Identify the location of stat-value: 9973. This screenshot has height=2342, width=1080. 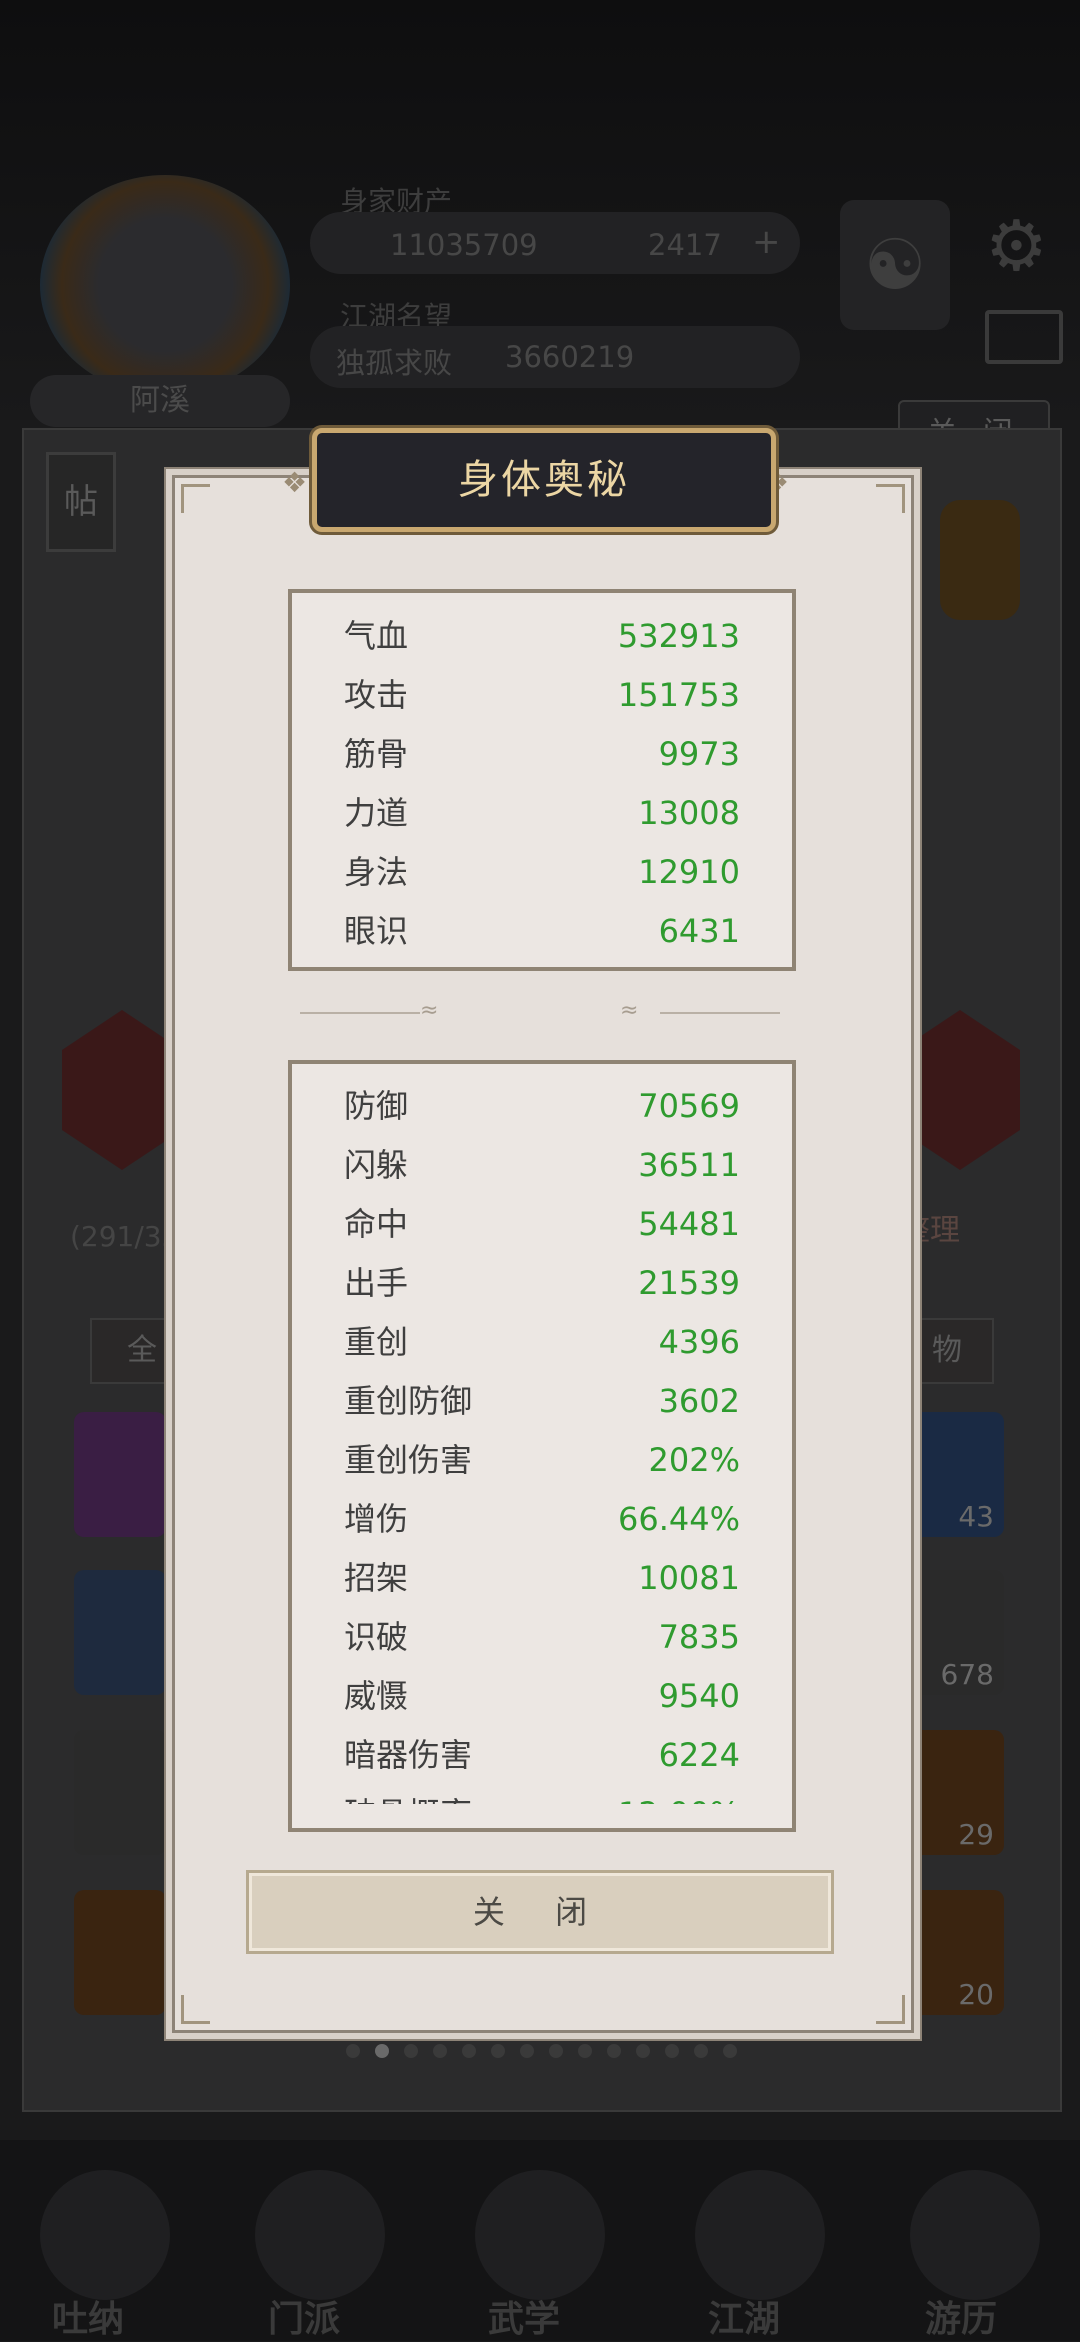
(699, 754).